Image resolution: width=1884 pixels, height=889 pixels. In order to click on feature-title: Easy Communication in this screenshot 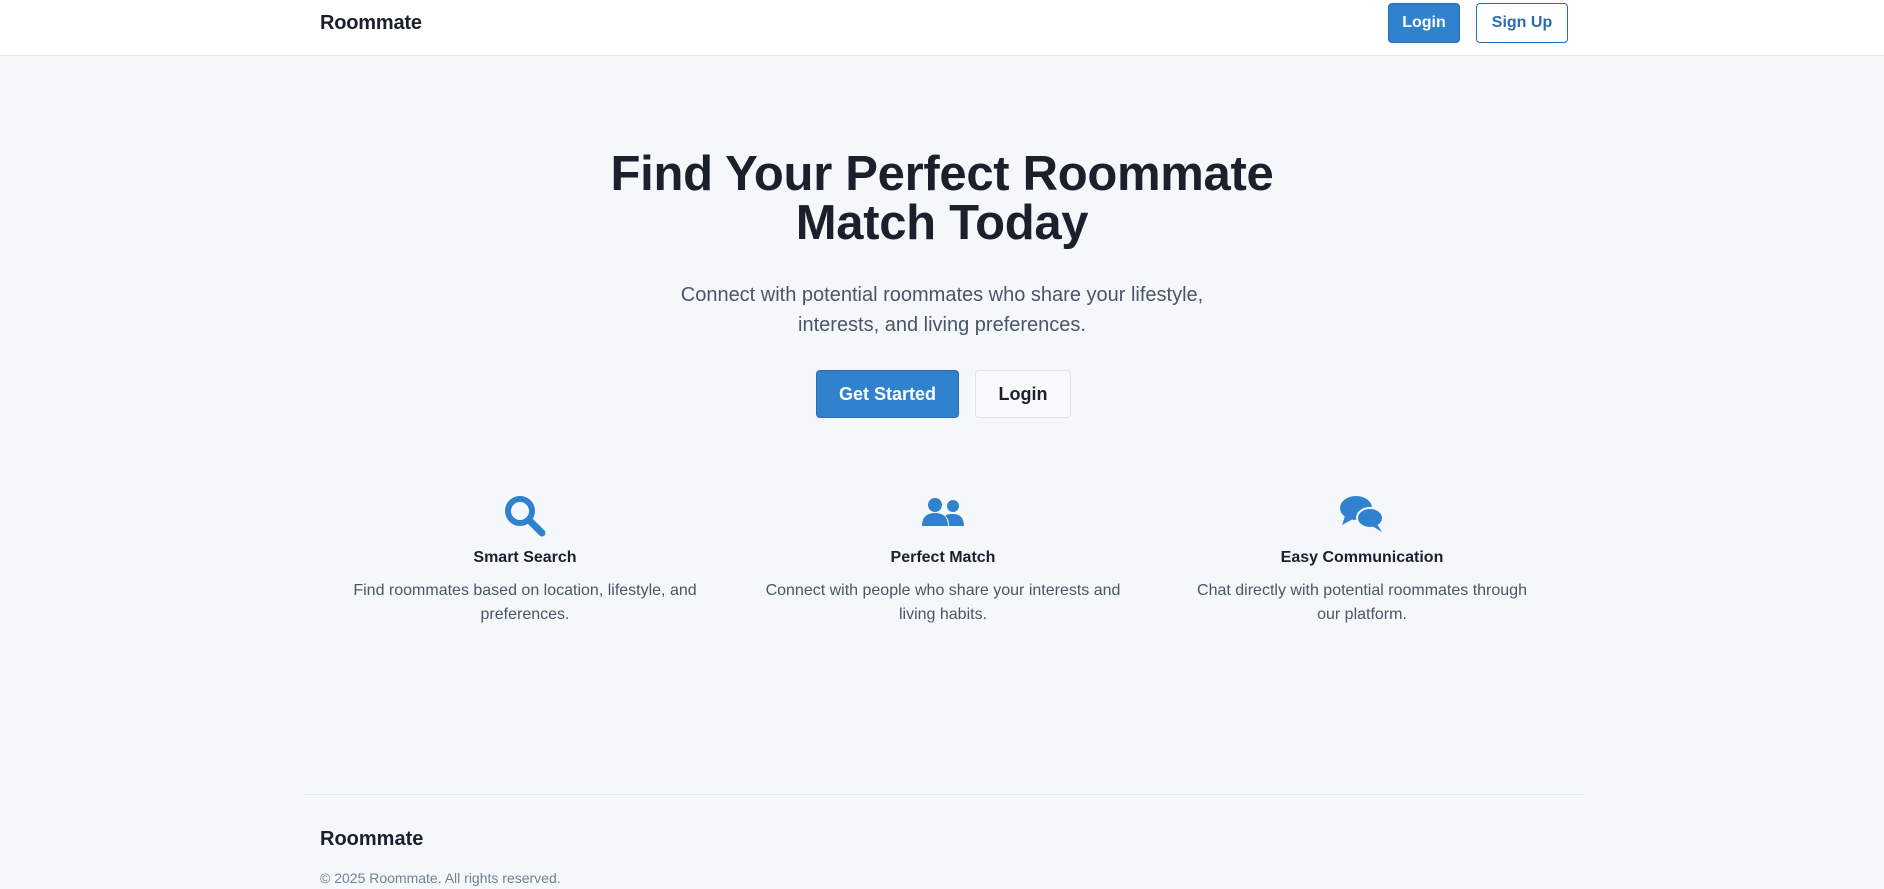, I will do `click(1362, 557)`.